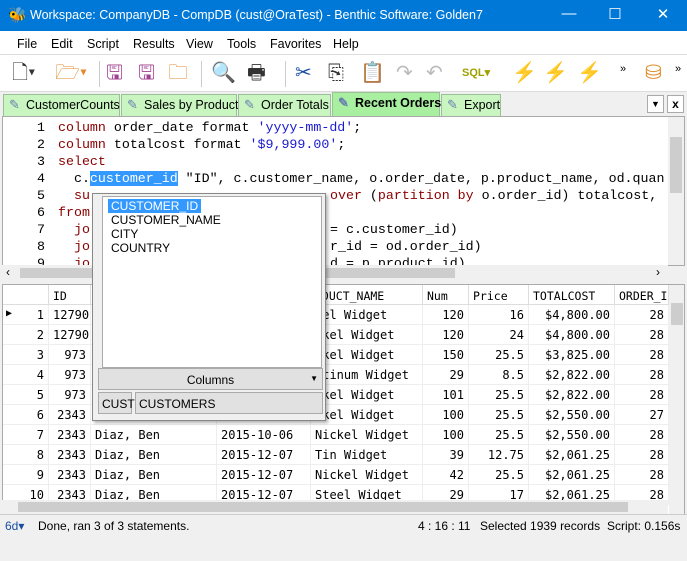 This screenshot has width=687, height=561. I want to click on close-tab-icon: x, so click(675, 104).